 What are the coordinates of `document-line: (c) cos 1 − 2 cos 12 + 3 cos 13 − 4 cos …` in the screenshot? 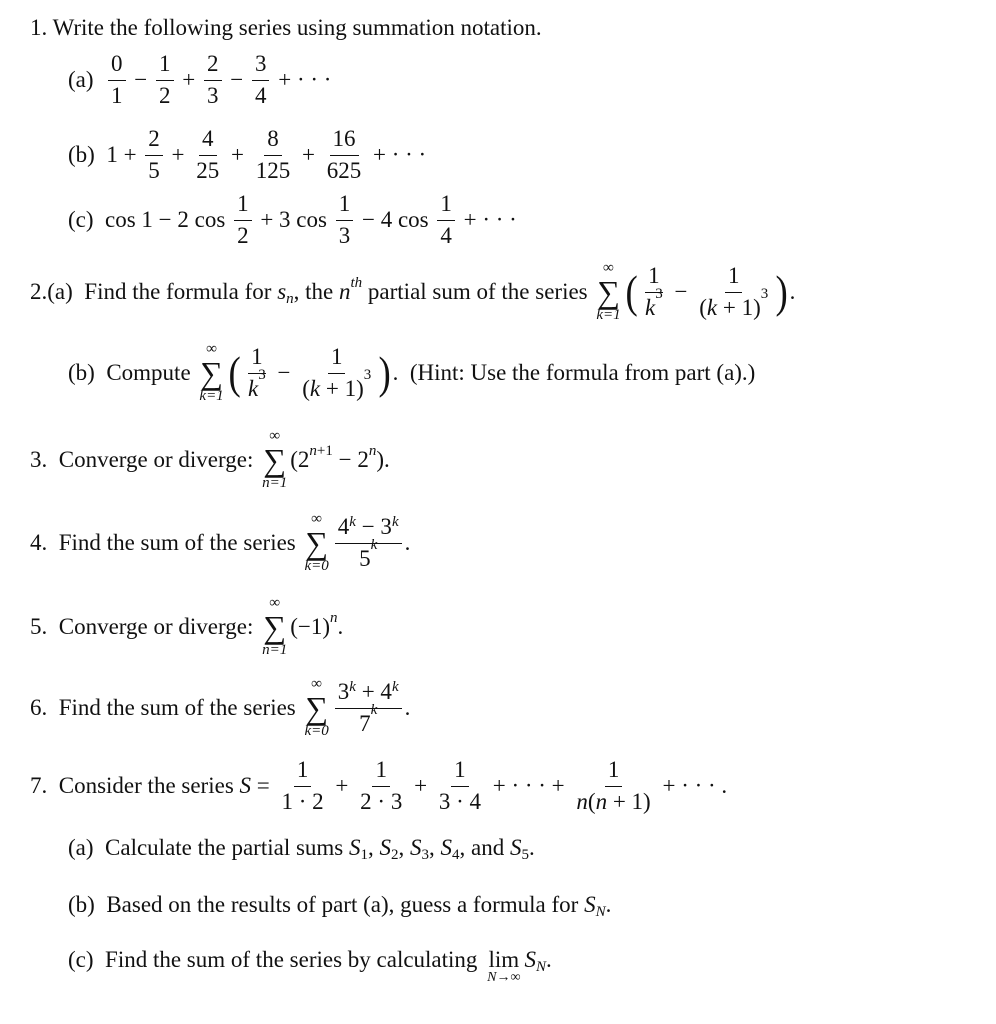 It's located at (292, 220).